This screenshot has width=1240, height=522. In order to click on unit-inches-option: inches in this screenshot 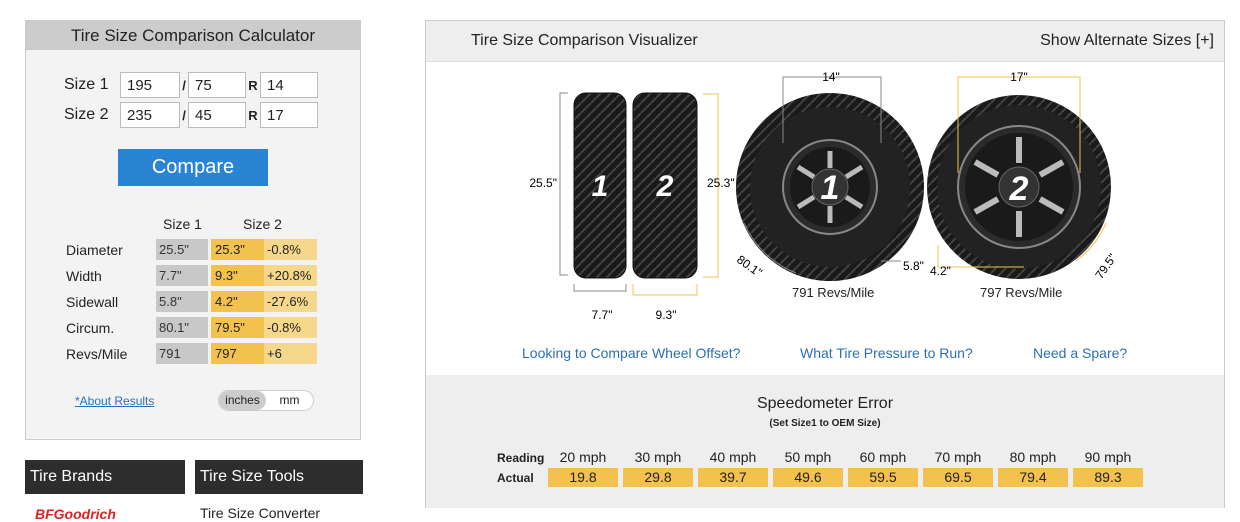, I will do `click(242, 400)`.